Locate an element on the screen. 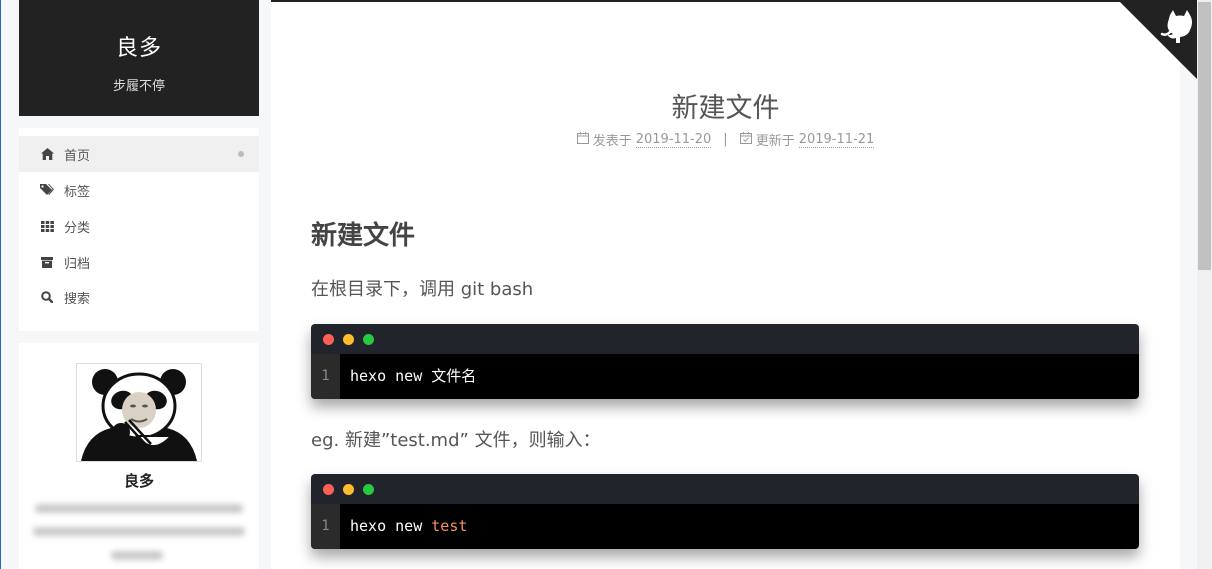 This screenshot has height=569, width=1212. menu-label: 首页 is located at coordinates (77, 156).